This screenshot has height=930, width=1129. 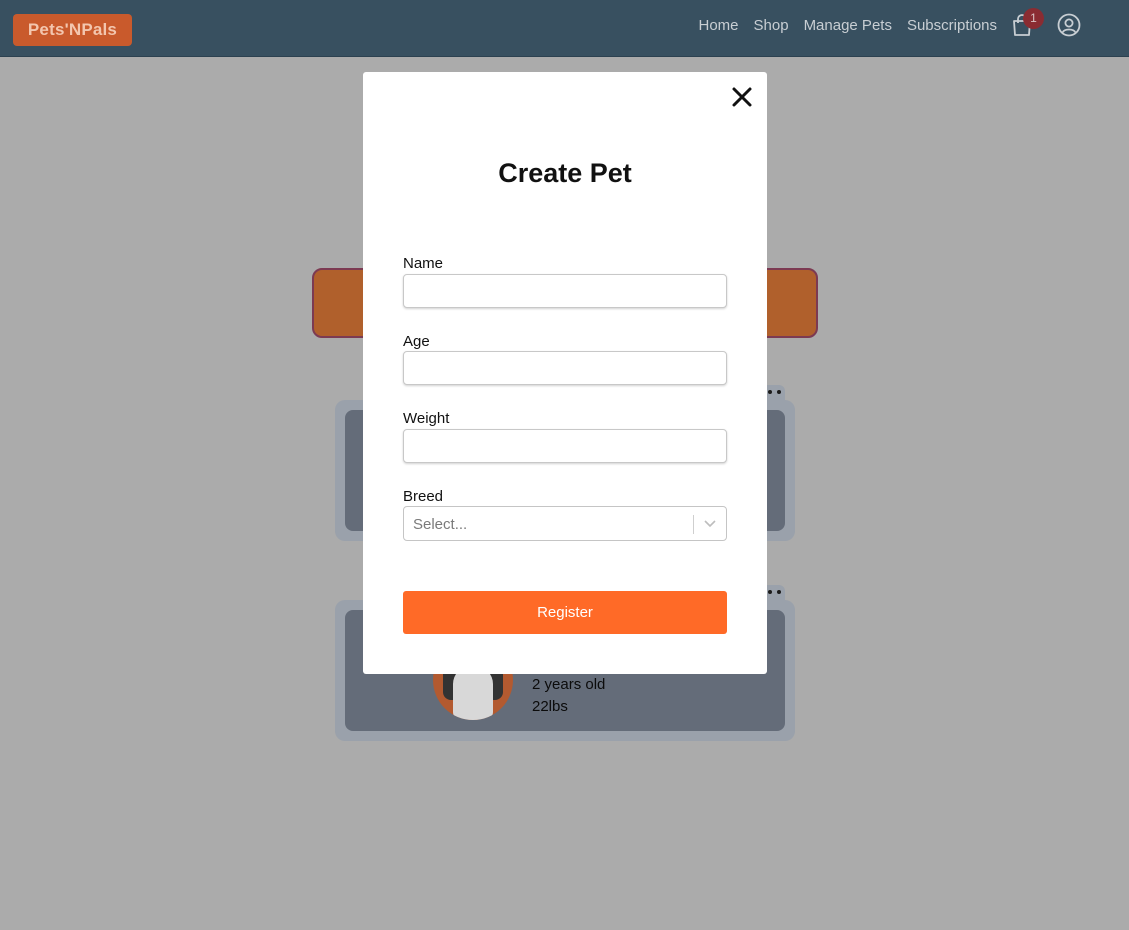 What do you see at coordinates (565, 173) in the screenshot?
I see `modal-title: Create Pet` at bounding box center [565, 173].